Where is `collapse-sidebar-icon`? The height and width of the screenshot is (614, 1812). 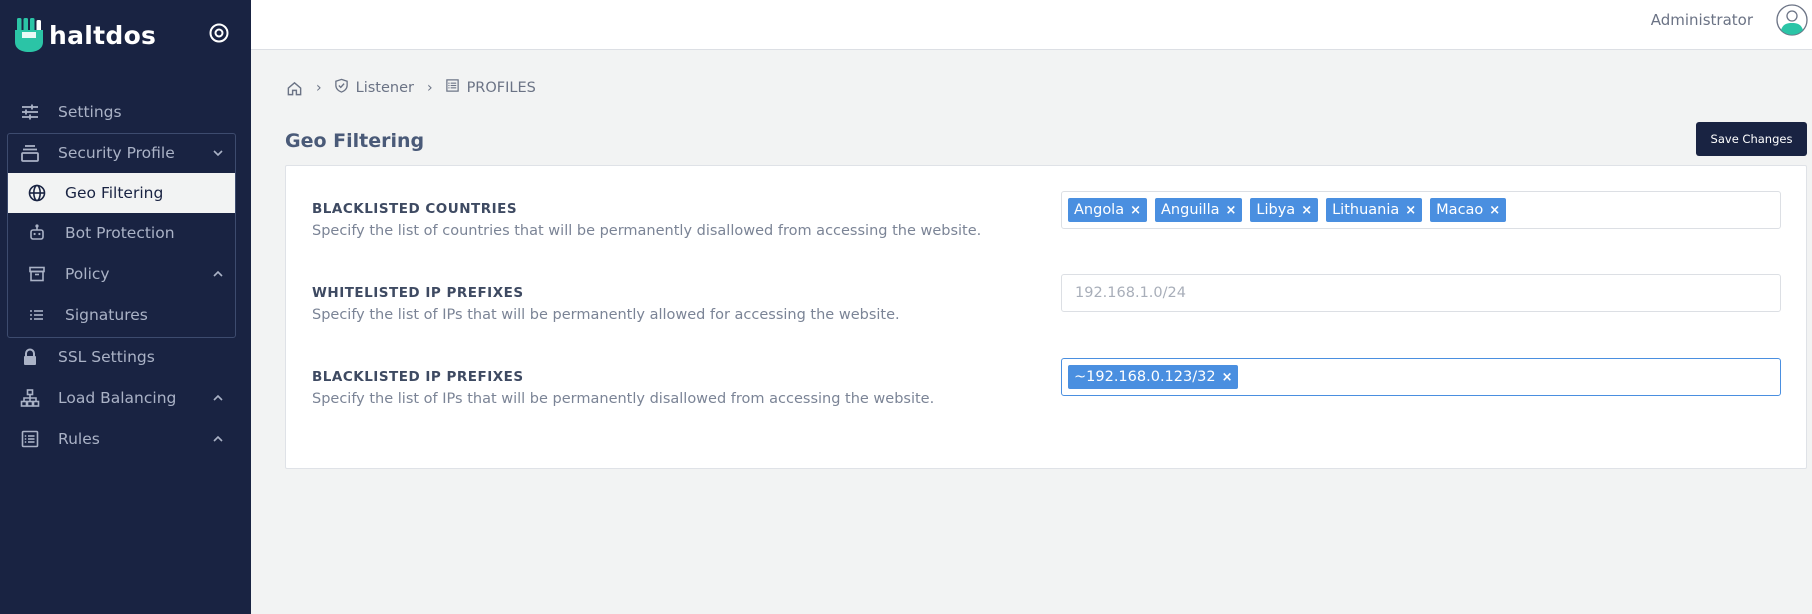
collapse-sidebar-icon is located at coordinates (219, 33).